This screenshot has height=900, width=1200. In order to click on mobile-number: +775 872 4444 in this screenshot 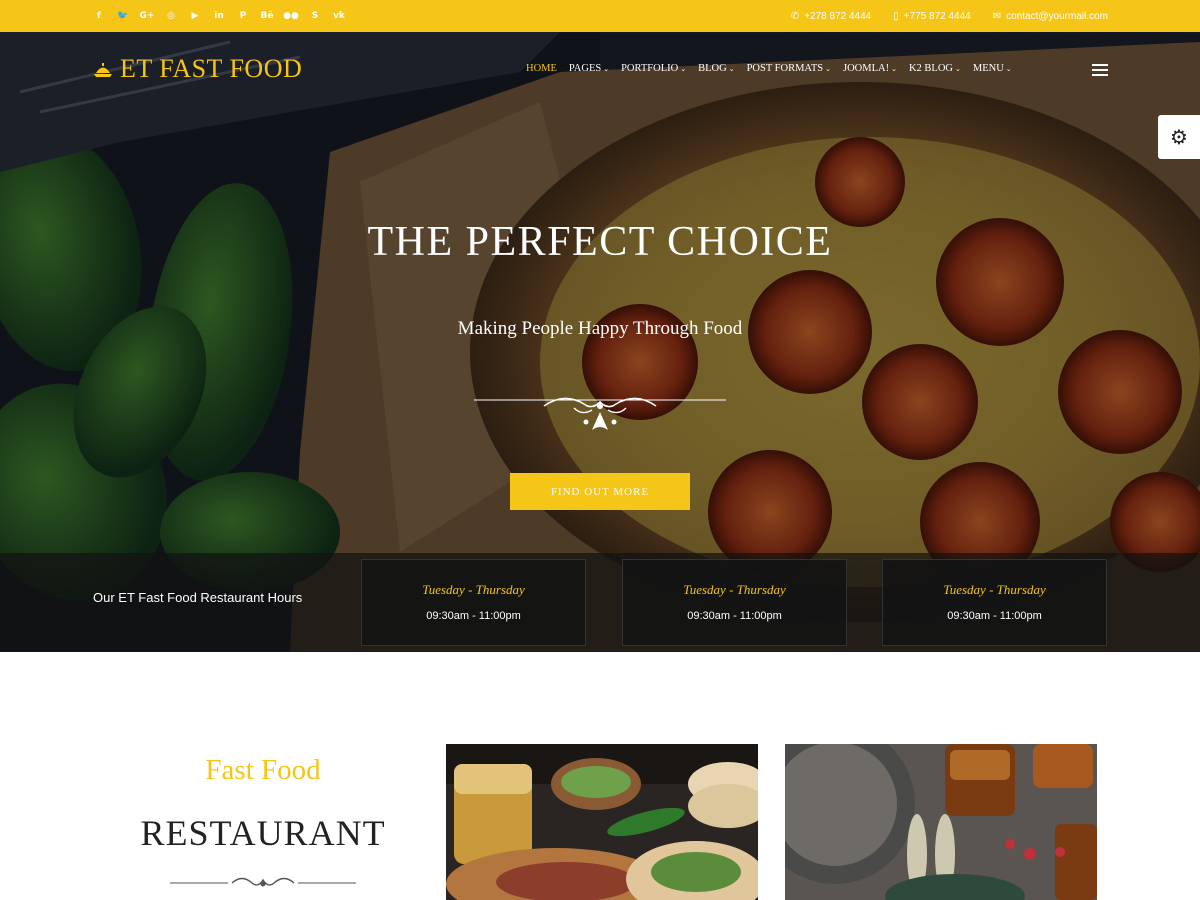, I will do `click(937, 16)`.